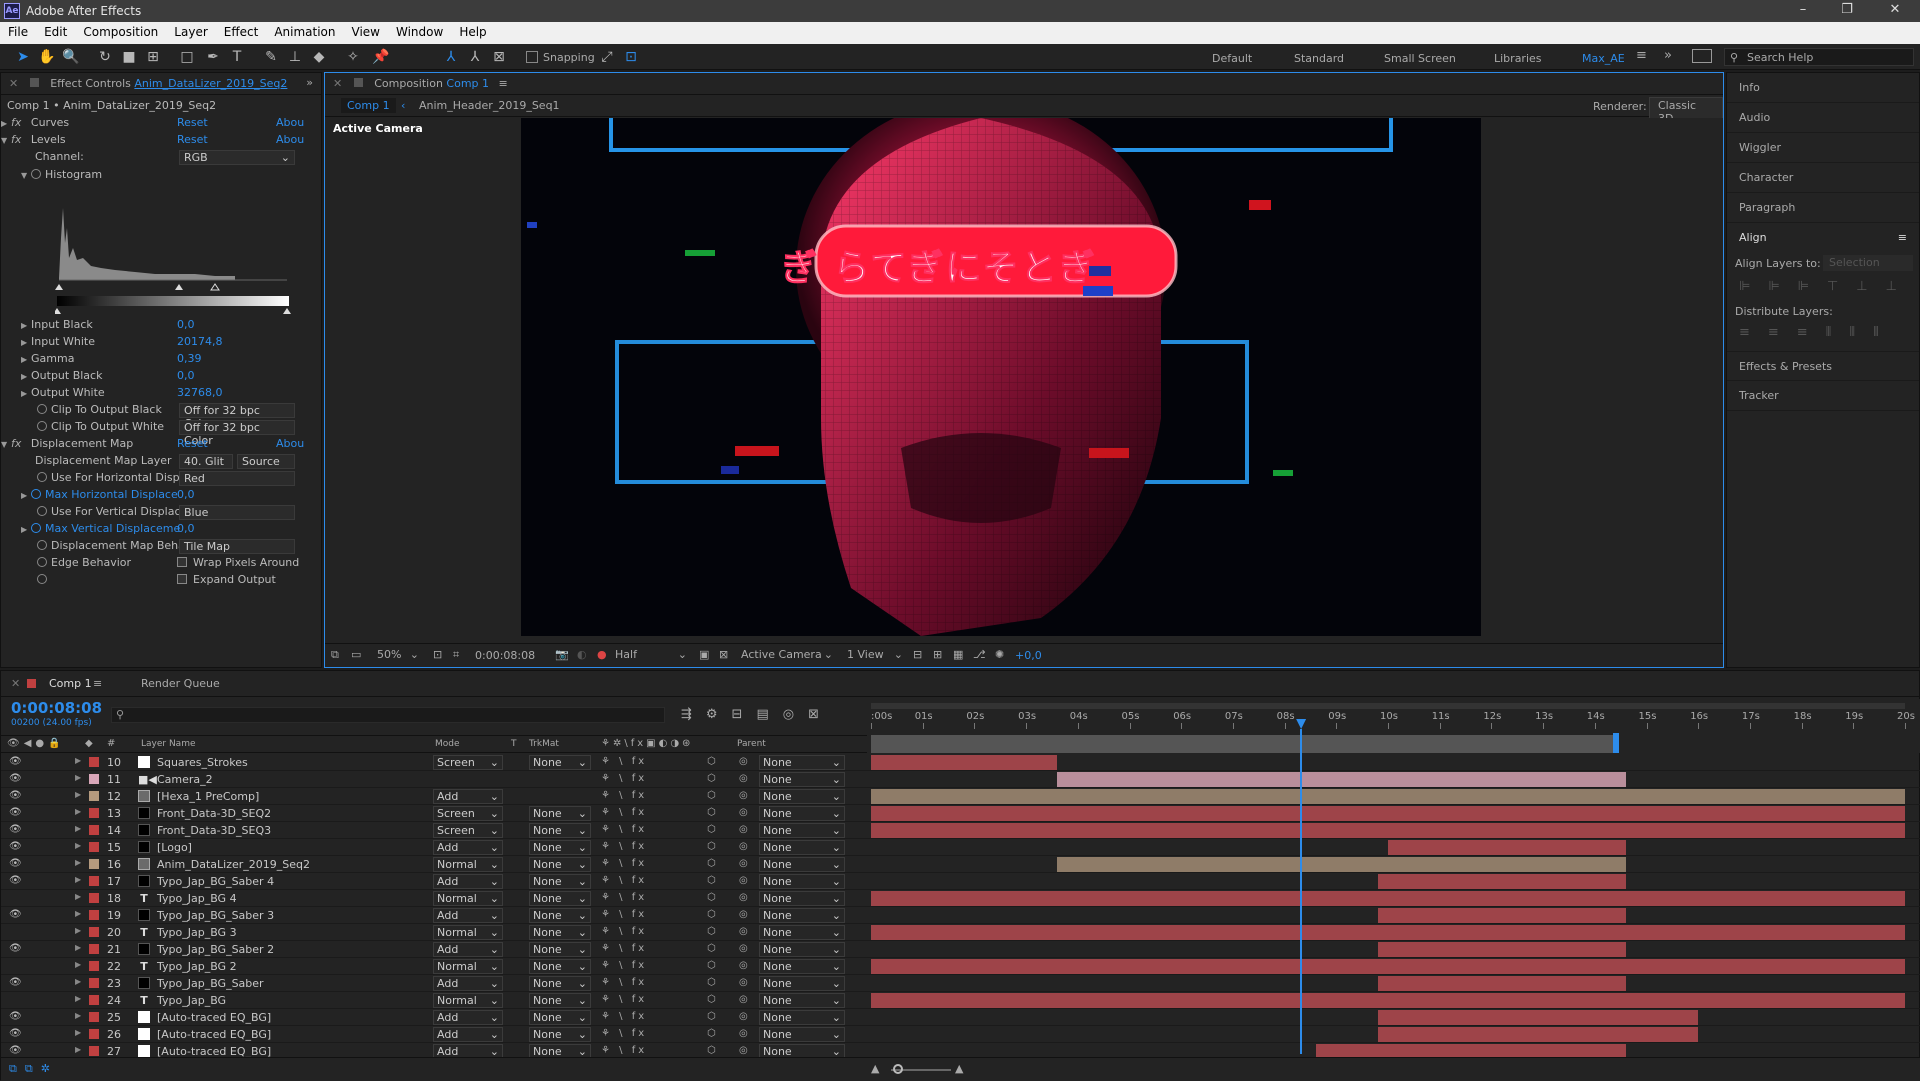 The width and height of the screenshot is (1920, 1081). Describe the element at coordinates (1823, 366) in the screenshot. I see `effects-presets-panel: Effects & Presets` at that location.